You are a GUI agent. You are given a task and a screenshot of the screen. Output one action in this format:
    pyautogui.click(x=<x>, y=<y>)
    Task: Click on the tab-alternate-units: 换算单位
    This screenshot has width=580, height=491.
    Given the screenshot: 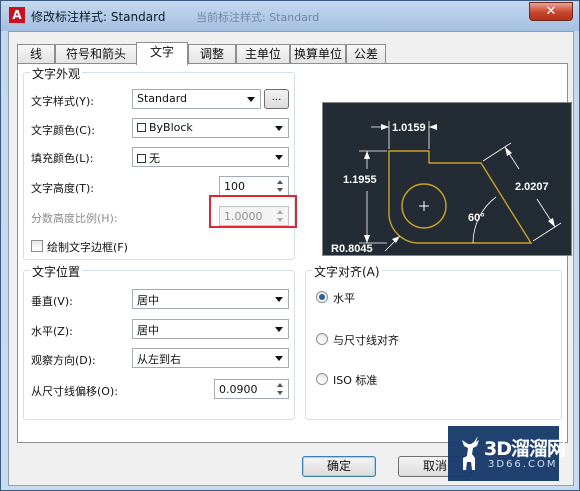 What is the action you would take?
    pyautogui.click(x=318, y=53)
    